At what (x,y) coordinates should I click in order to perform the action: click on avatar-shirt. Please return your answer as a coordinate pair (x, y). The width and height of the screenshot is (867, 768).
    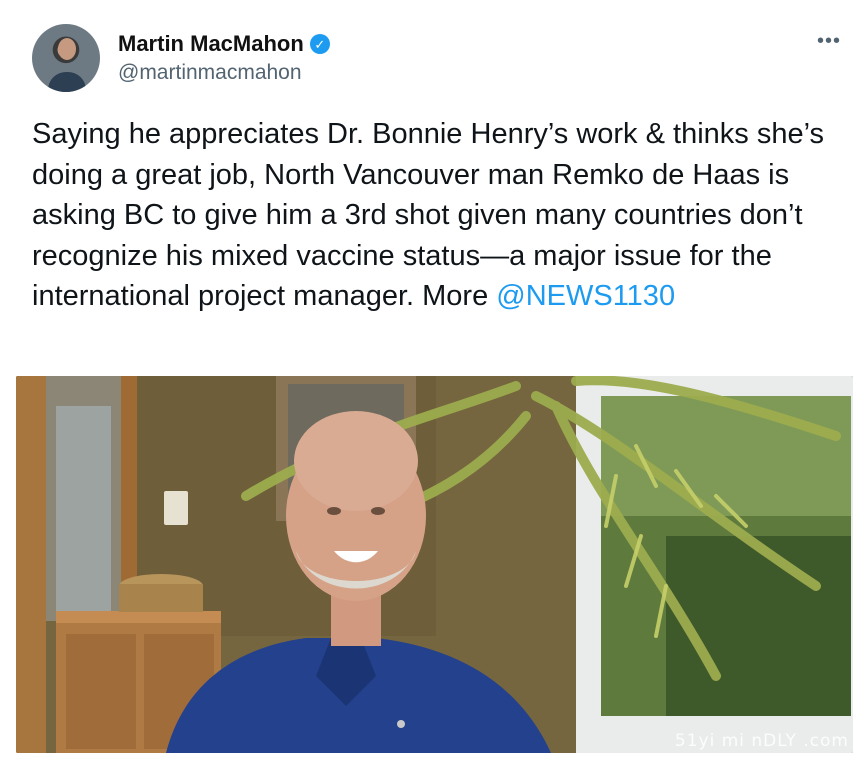
    Looking at the image, I should click on (67, 82).